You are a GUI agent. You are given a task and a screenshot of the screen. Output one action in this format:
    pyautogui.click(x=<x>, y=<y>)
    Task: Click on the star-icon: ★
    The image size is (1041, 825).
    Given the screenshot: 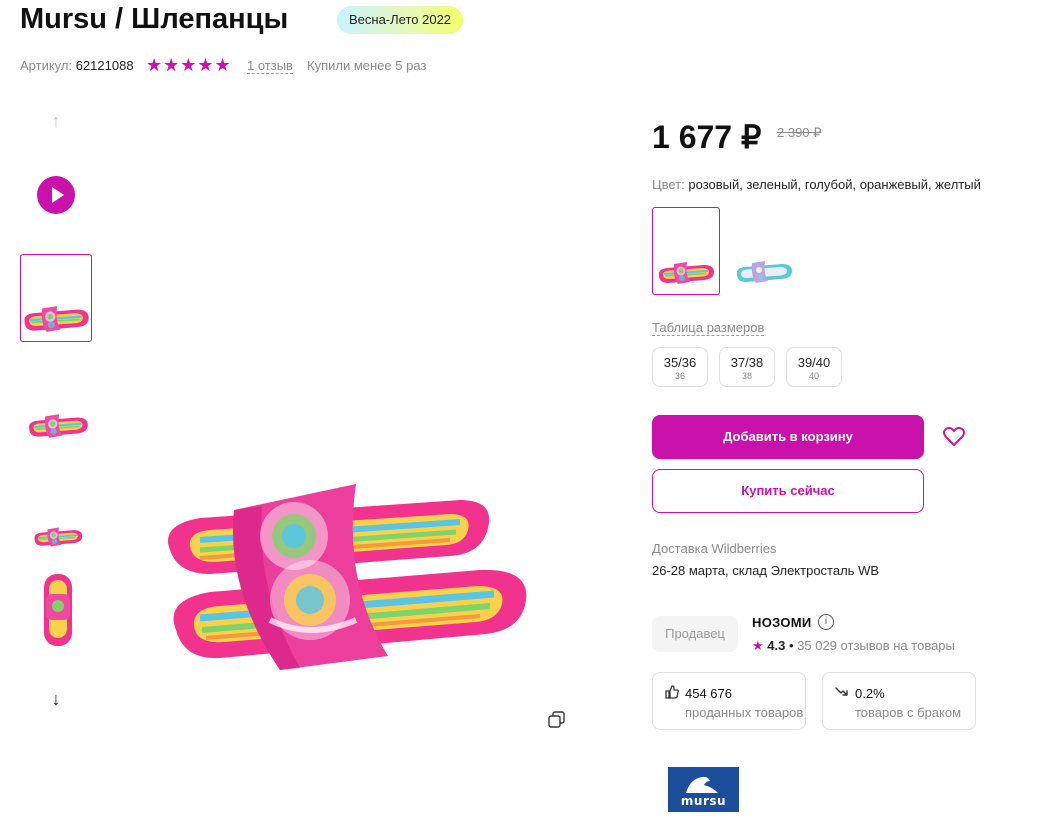 What is the action you would take?
    pyautogui.click(x=758, y=645)
    